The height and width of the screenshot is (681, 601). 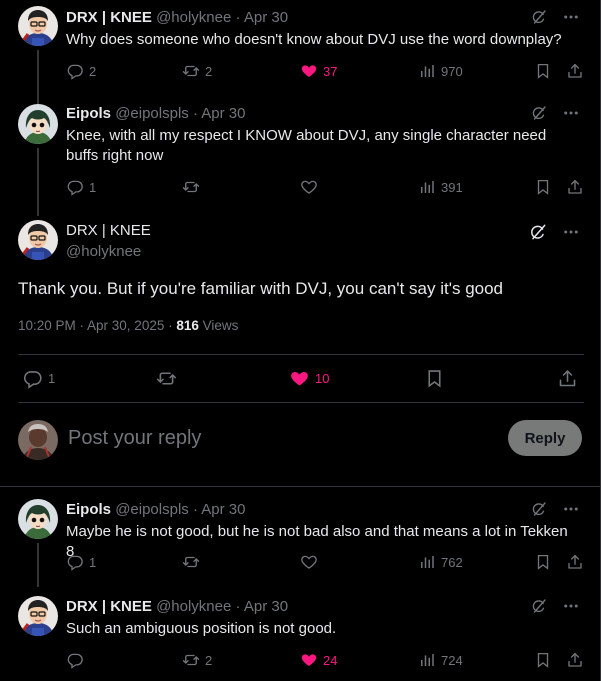 I want to click on reply-action, so click(x=77, y=660).